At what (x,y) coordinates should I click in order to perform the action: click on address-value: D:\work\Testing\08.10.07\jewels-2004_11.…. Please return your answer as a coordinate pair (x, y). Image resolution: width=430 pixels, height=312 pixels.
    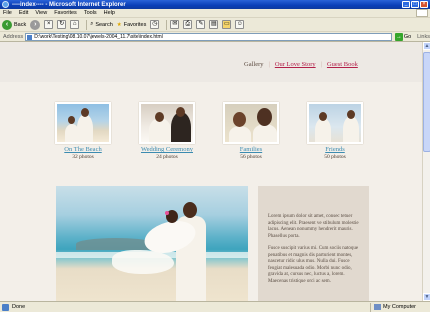
    Looking at the image, I should click on (98, 36).